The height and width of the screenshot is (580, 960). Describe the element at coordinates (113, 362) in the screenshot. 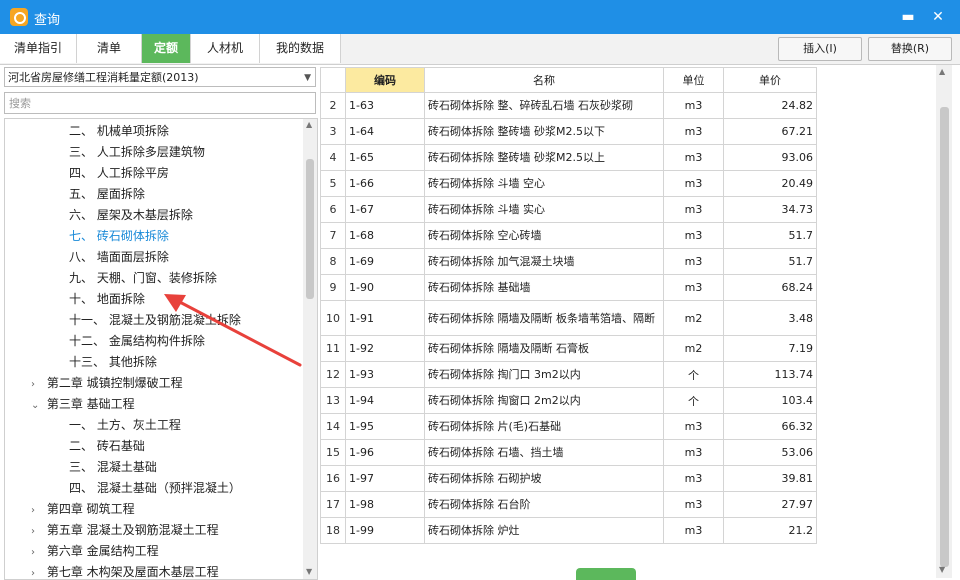

I see `tree-node: 十三、 其他拆除` at that location.